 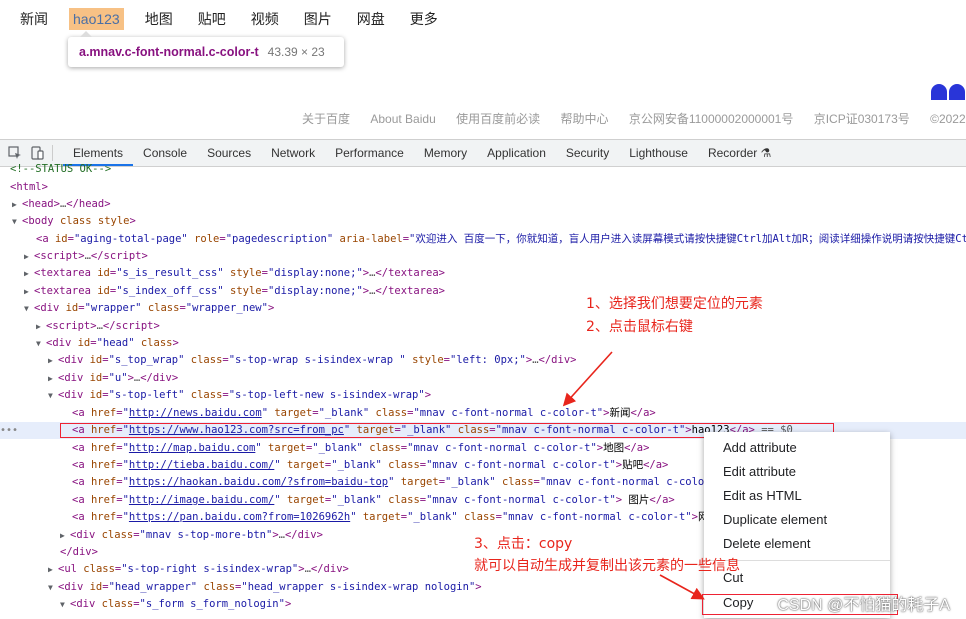 What do you see at coordinates (863, 605) in the screenshot?
I see `watermark: CSDN @不怕猫的耗子A` at bounding box center [863, 605].